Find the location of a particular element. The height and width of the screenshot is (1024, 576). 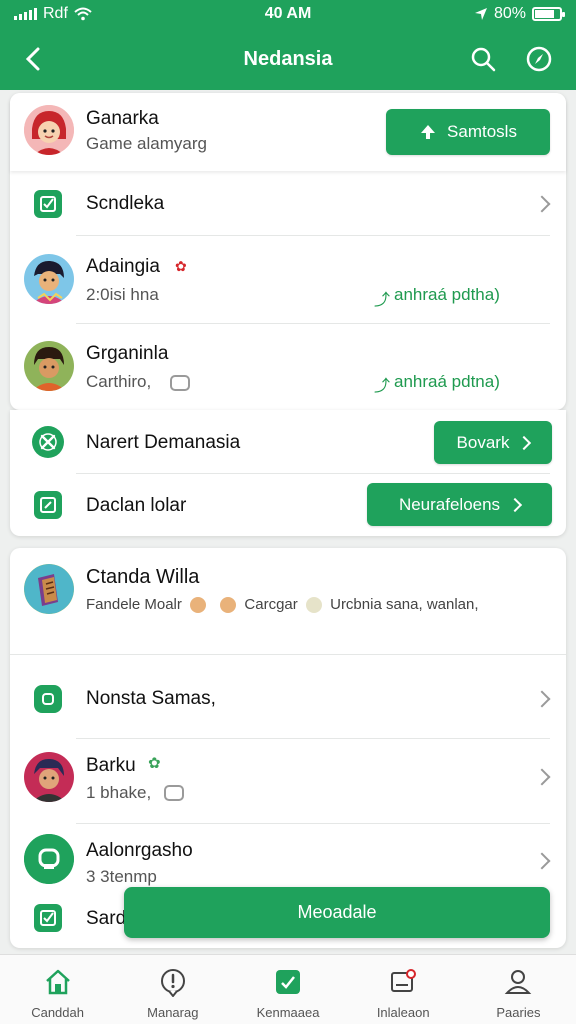

primary-action-label: Meoadale is located at coordinates (337, 912).